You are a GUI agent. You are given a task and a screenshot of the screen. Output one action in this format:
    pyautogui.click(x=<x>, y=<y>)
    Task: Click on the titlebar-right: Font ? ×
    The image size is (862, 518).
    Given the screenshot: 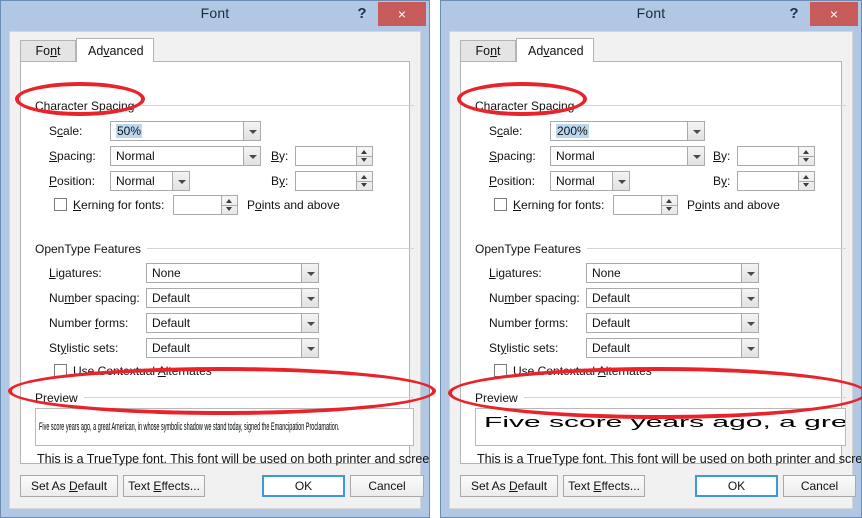 What is the action you would take?
    pyautogui.click(x=651, y=15)
    